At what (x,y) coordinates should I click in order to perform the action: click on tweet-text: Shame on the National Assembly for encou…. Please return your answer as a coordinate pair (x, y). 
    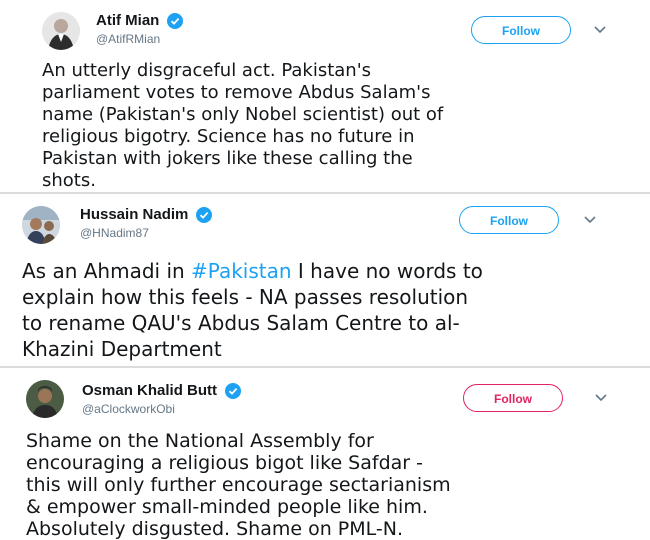
    Looking at the image, I should click on (238, 485).